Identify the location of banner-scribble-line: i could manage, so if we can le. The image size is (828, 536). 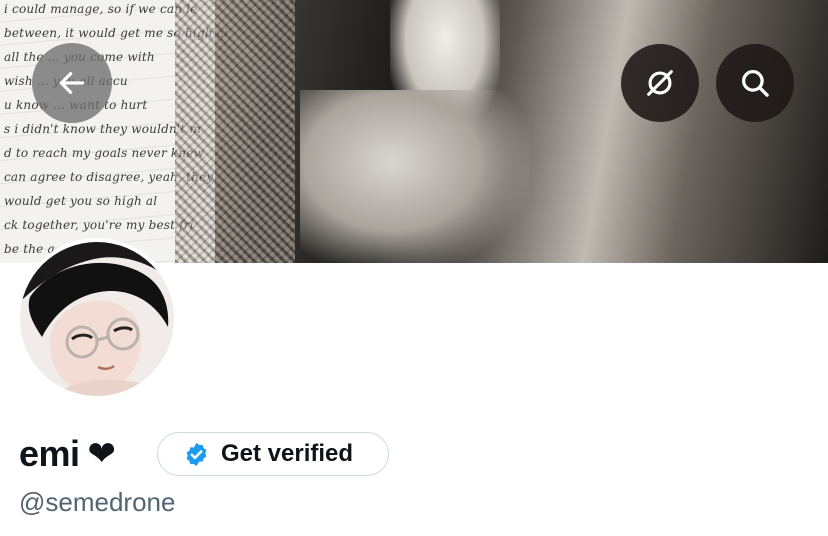
(101, 9).